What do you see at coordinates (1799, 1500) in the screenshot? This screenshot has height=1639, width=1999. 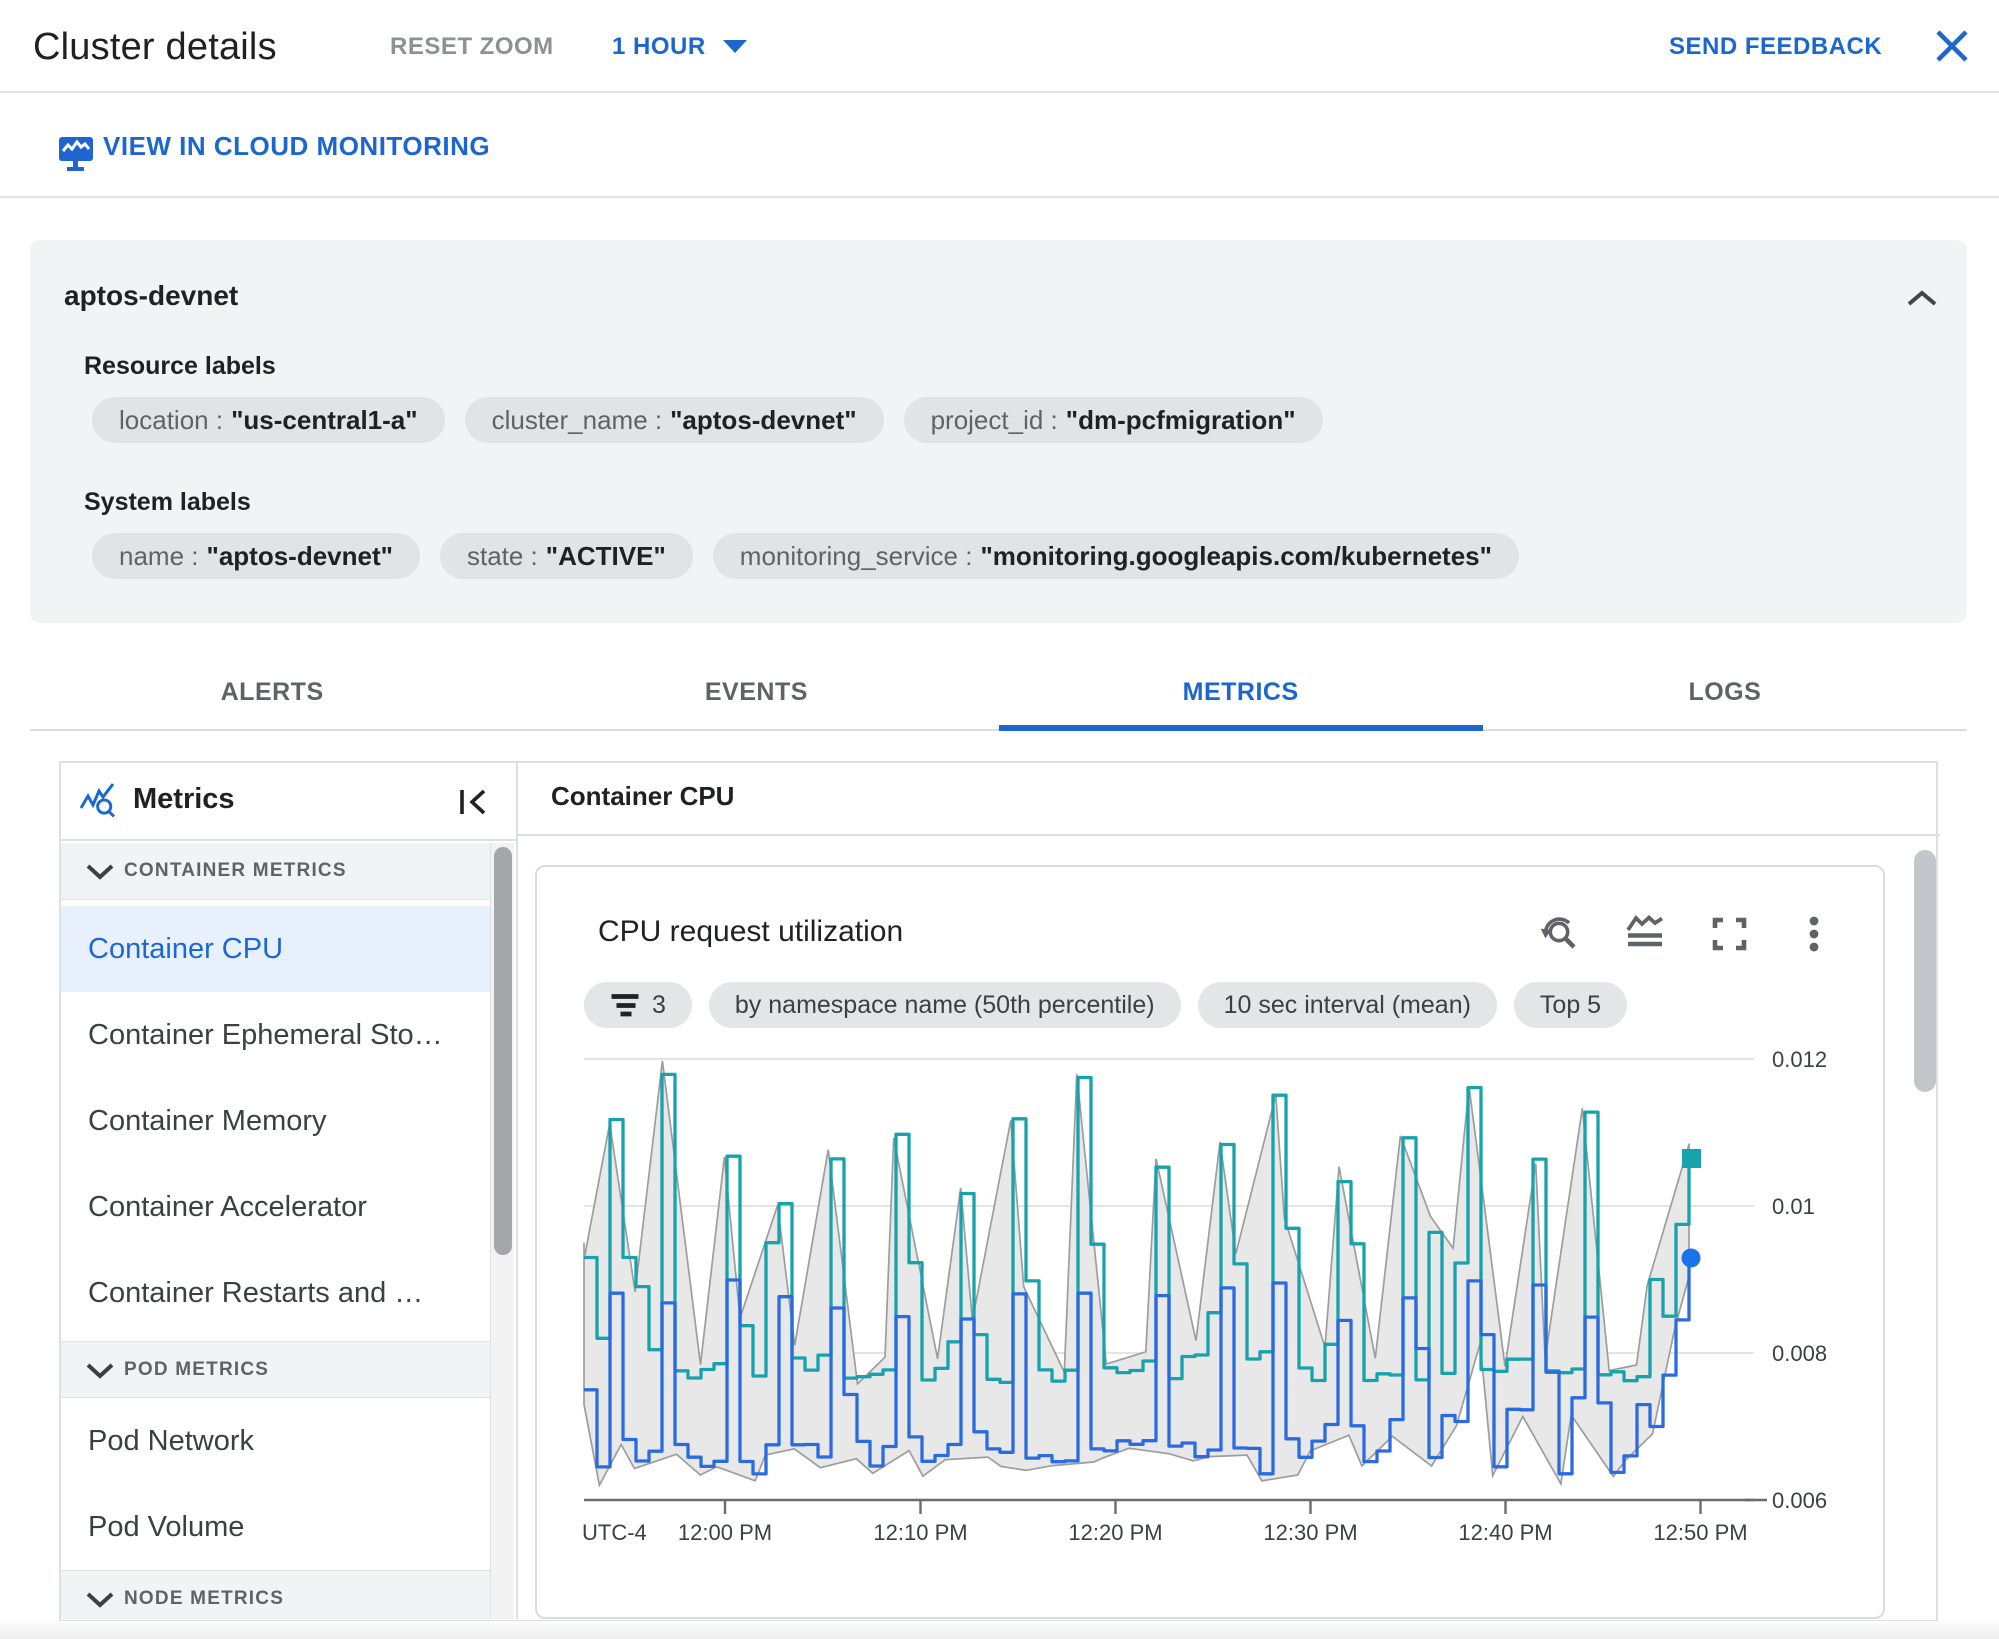 I see `svg-text: 0.006` at bounding box center [1799, 1500].